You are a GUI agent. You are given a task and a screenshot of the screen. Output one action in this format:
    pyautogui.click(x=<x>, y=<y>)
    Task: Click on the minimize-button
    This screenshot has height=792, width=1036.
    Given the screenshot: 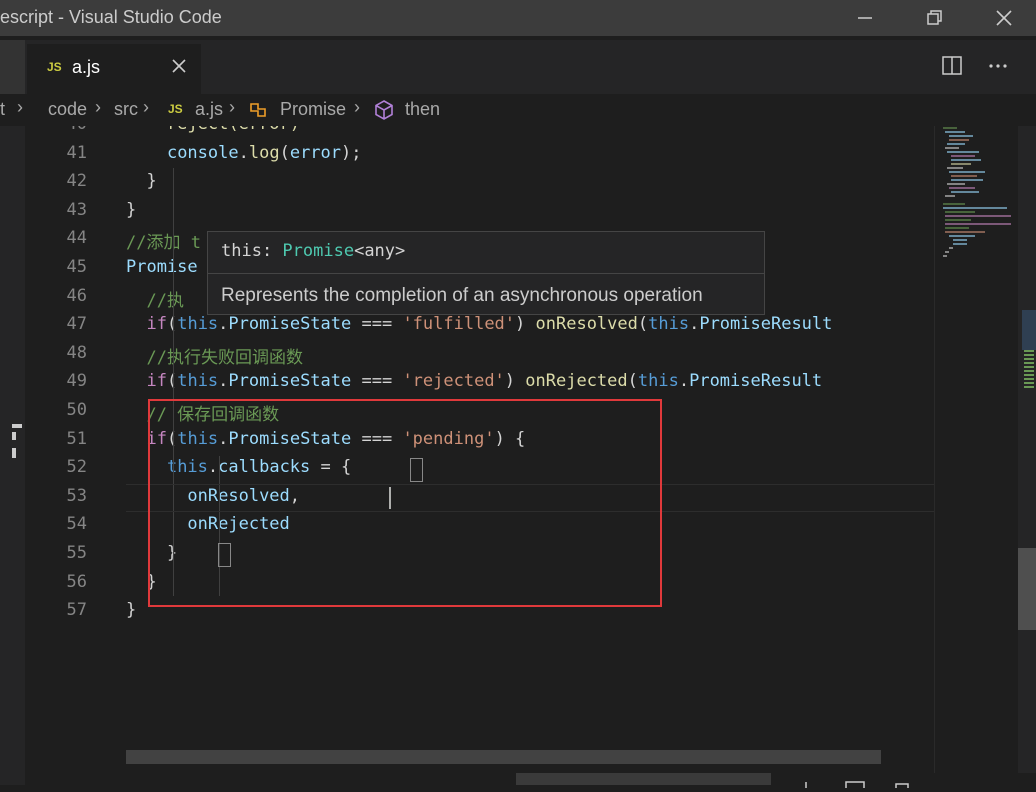 What is the action you would take?
    pyautogui.click(x=865, y=18)
    